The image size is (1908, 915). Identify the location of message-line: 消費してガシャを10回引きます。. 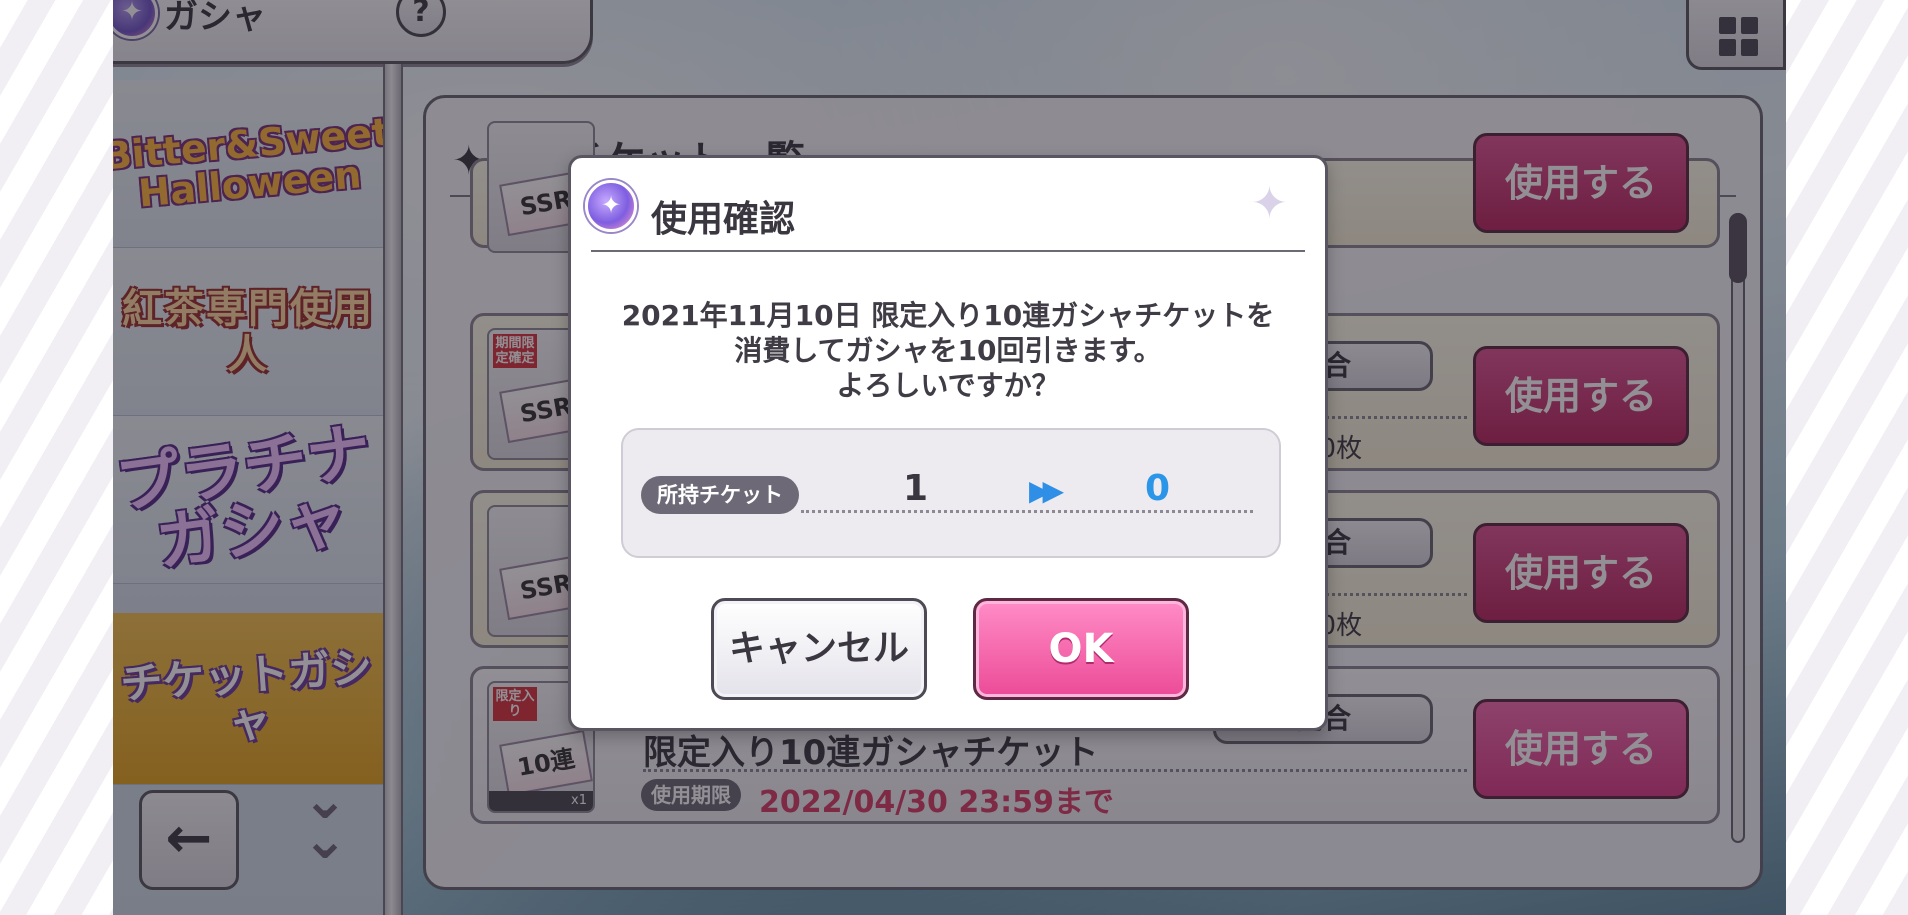
(948, 350).